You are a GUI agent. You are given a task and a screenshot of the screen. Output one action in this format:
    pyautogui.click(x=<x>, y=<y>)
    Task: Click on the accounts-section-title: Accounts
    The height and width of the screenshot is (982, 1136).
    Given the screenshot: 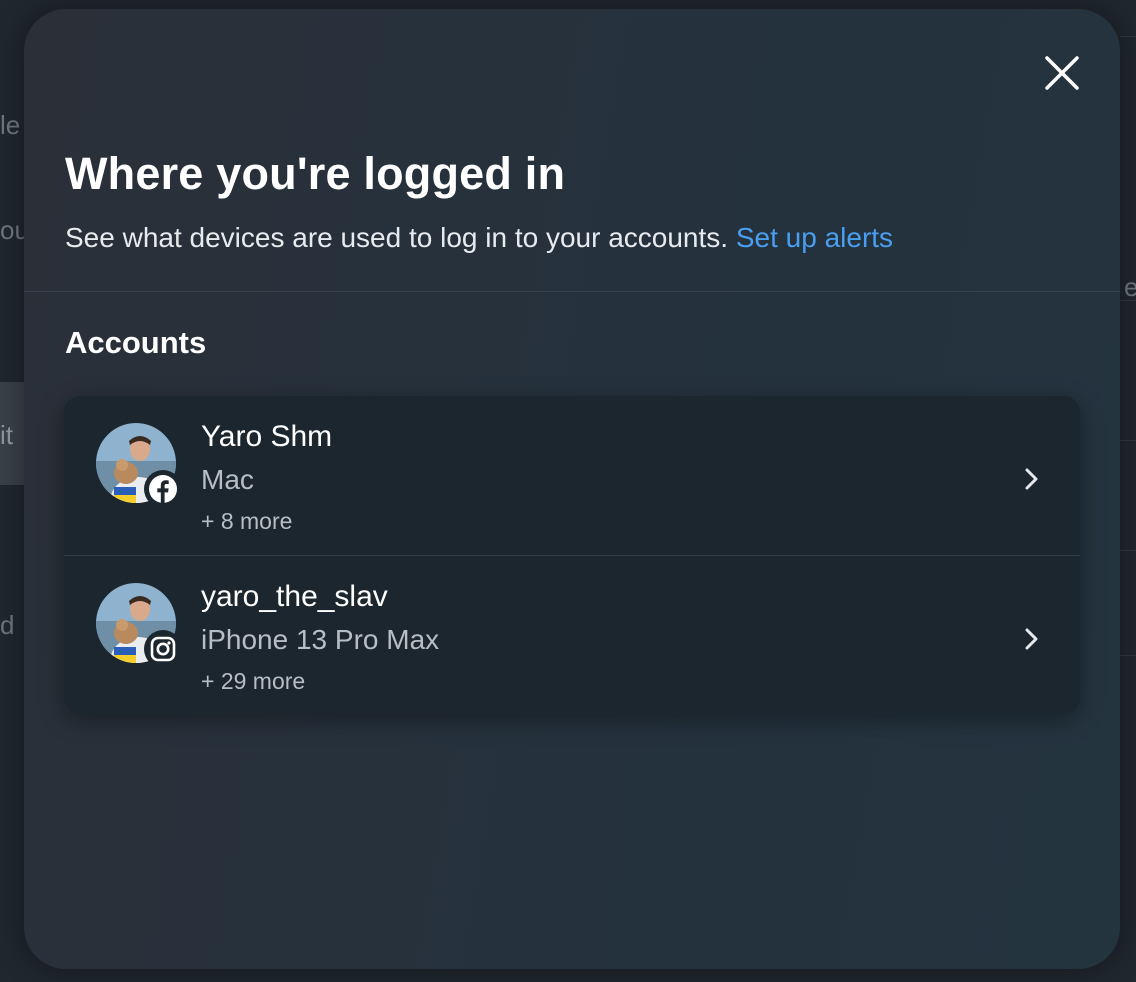 What is the action you would take?
    pyautogui.click(x=136, y=342)
    